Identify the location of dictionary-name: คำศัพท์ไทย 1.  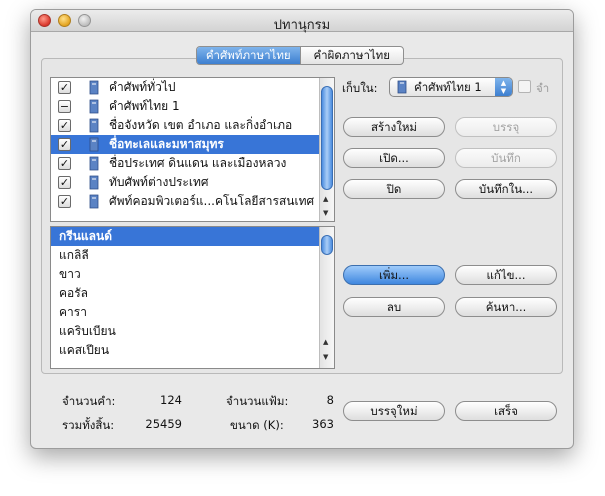
(144, 106).